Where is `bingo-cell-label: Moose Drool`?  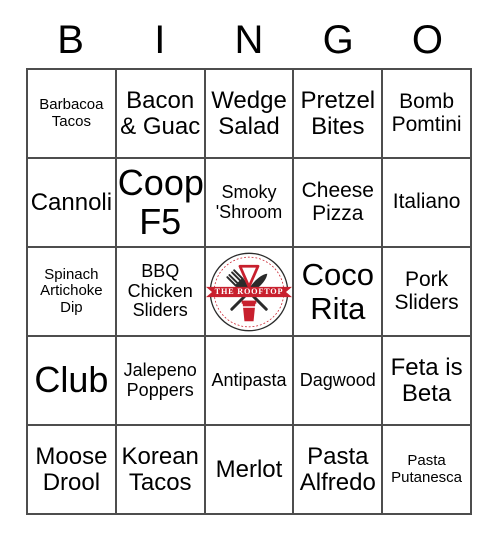
bingo-cell-label: Moose Drool is located at coordinates (71, 469).